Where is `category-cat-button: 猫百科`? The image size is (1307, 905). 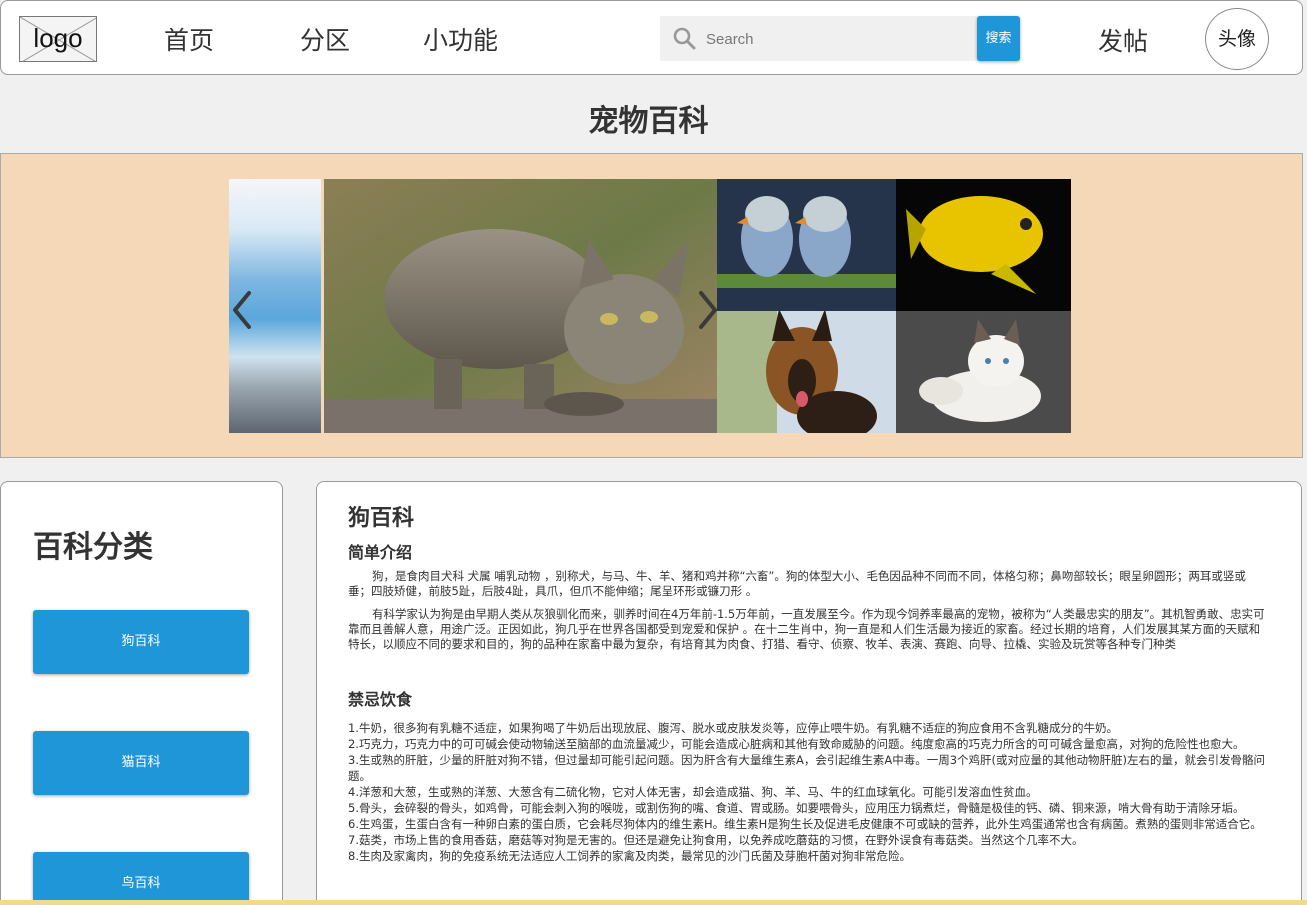 category-cat-button: 猫百科 is located at coordinates (141, 763).